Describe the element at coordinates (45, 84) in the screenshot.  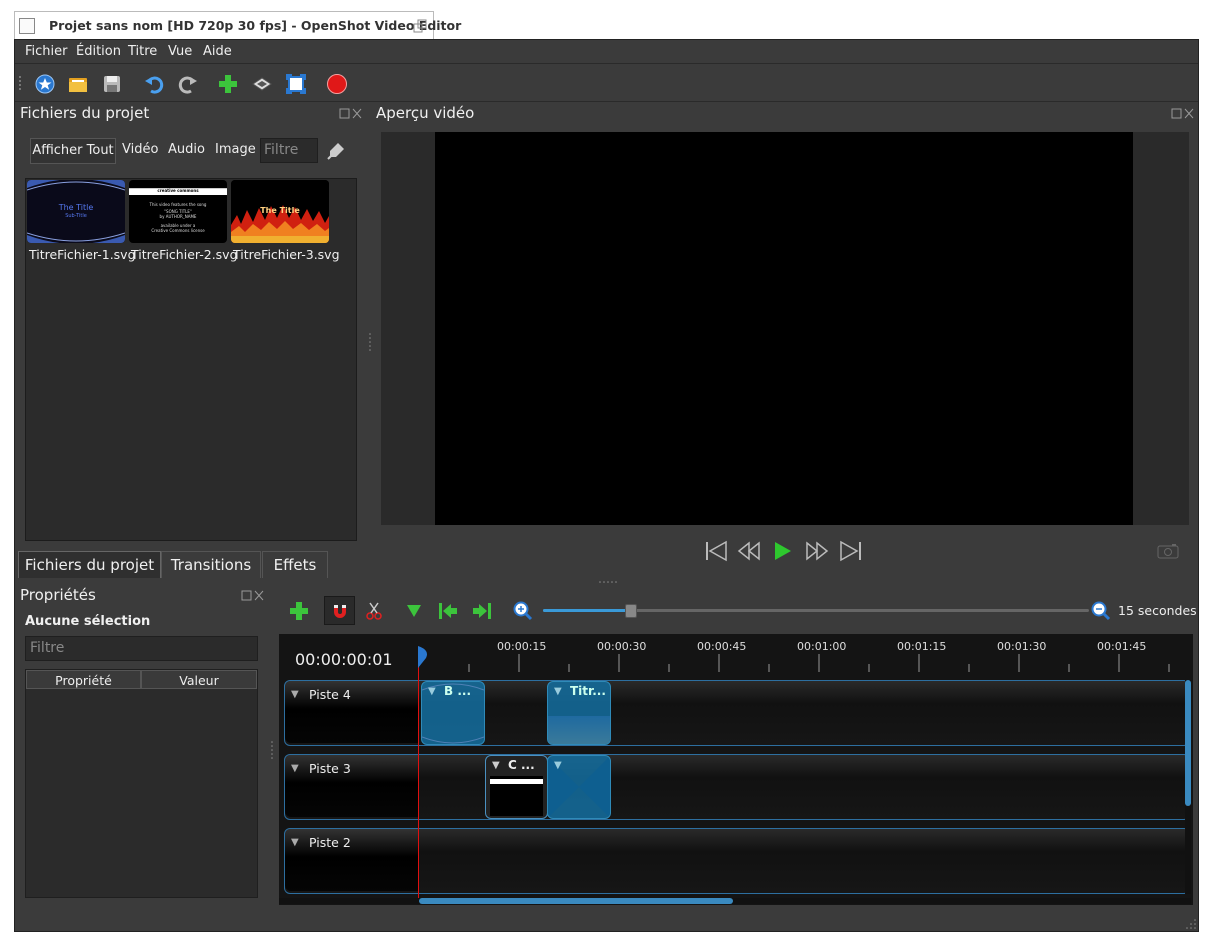
I see `new-project-icon` at that location.